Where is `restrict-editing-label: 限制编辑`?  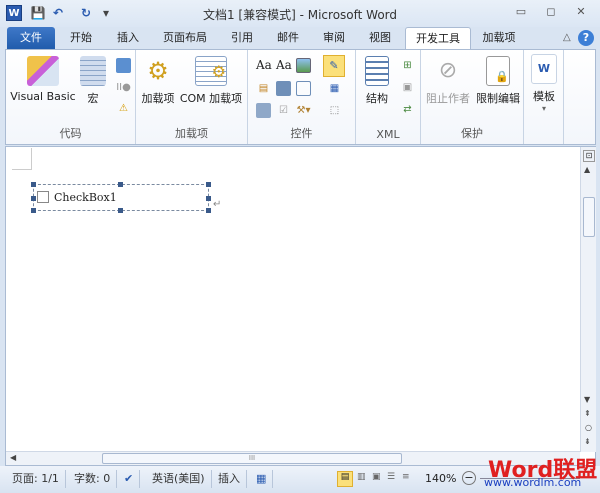 restrict-editing-label: 限制编辑 is located at coordinates (498, 98).